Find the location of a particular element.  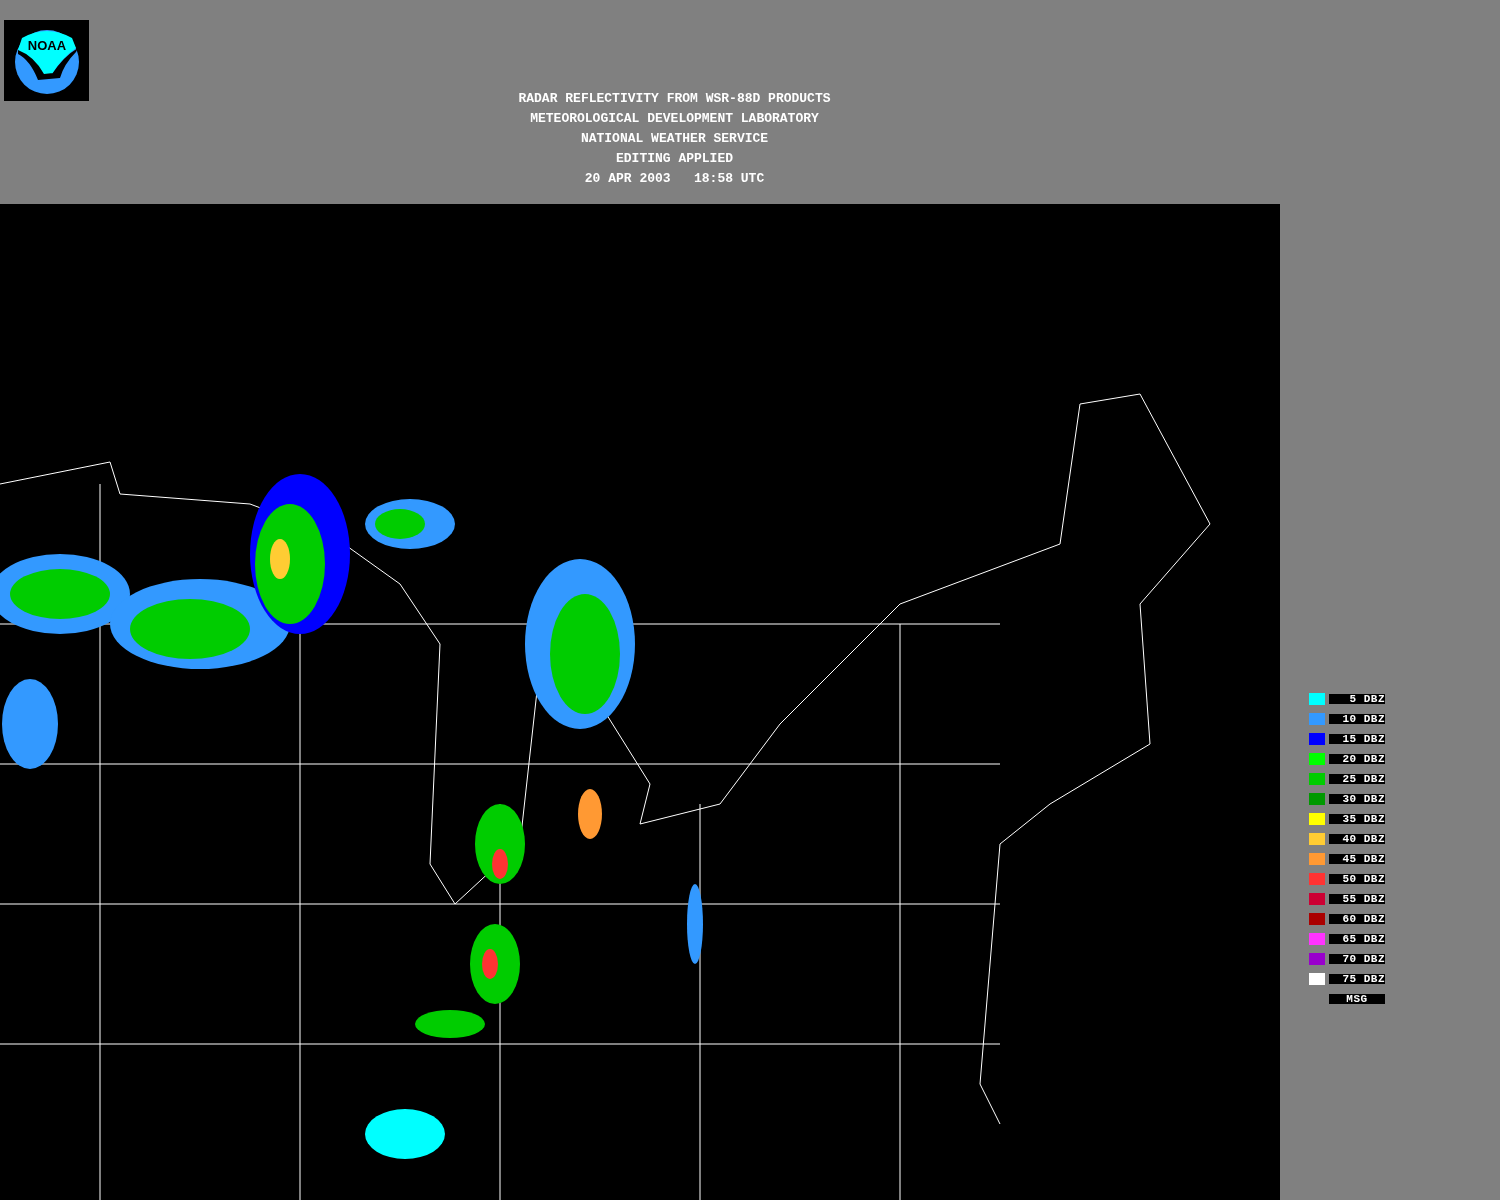

legend-label: 20 DBZ is located at coordinates (1357, 759).